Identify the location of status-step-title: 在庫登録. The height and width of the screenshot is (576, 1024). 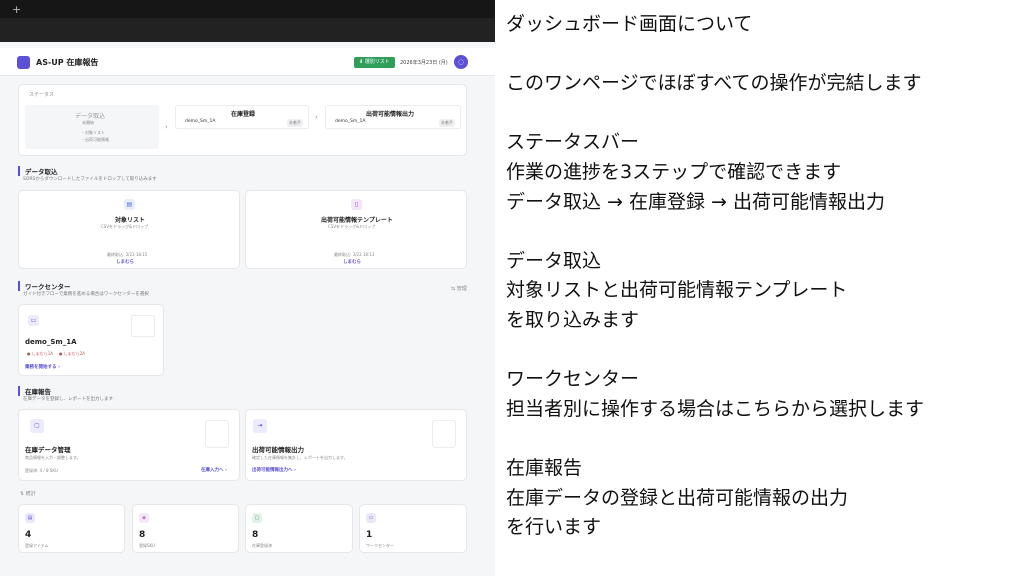
(243, 114).